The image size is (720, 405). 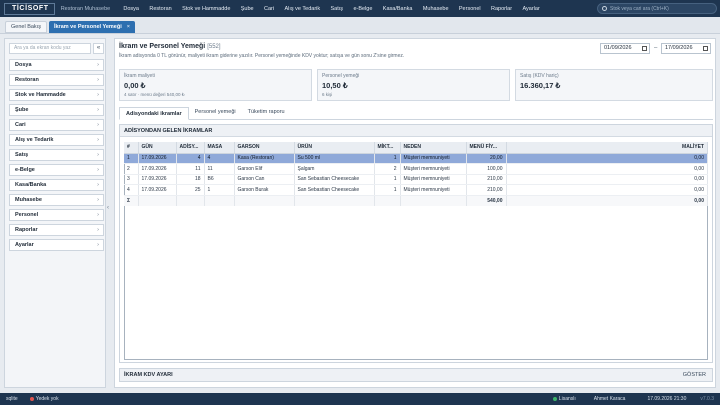 I want to click on menu-stok: Stok ve Hammadde, so click(x=206, y=9).